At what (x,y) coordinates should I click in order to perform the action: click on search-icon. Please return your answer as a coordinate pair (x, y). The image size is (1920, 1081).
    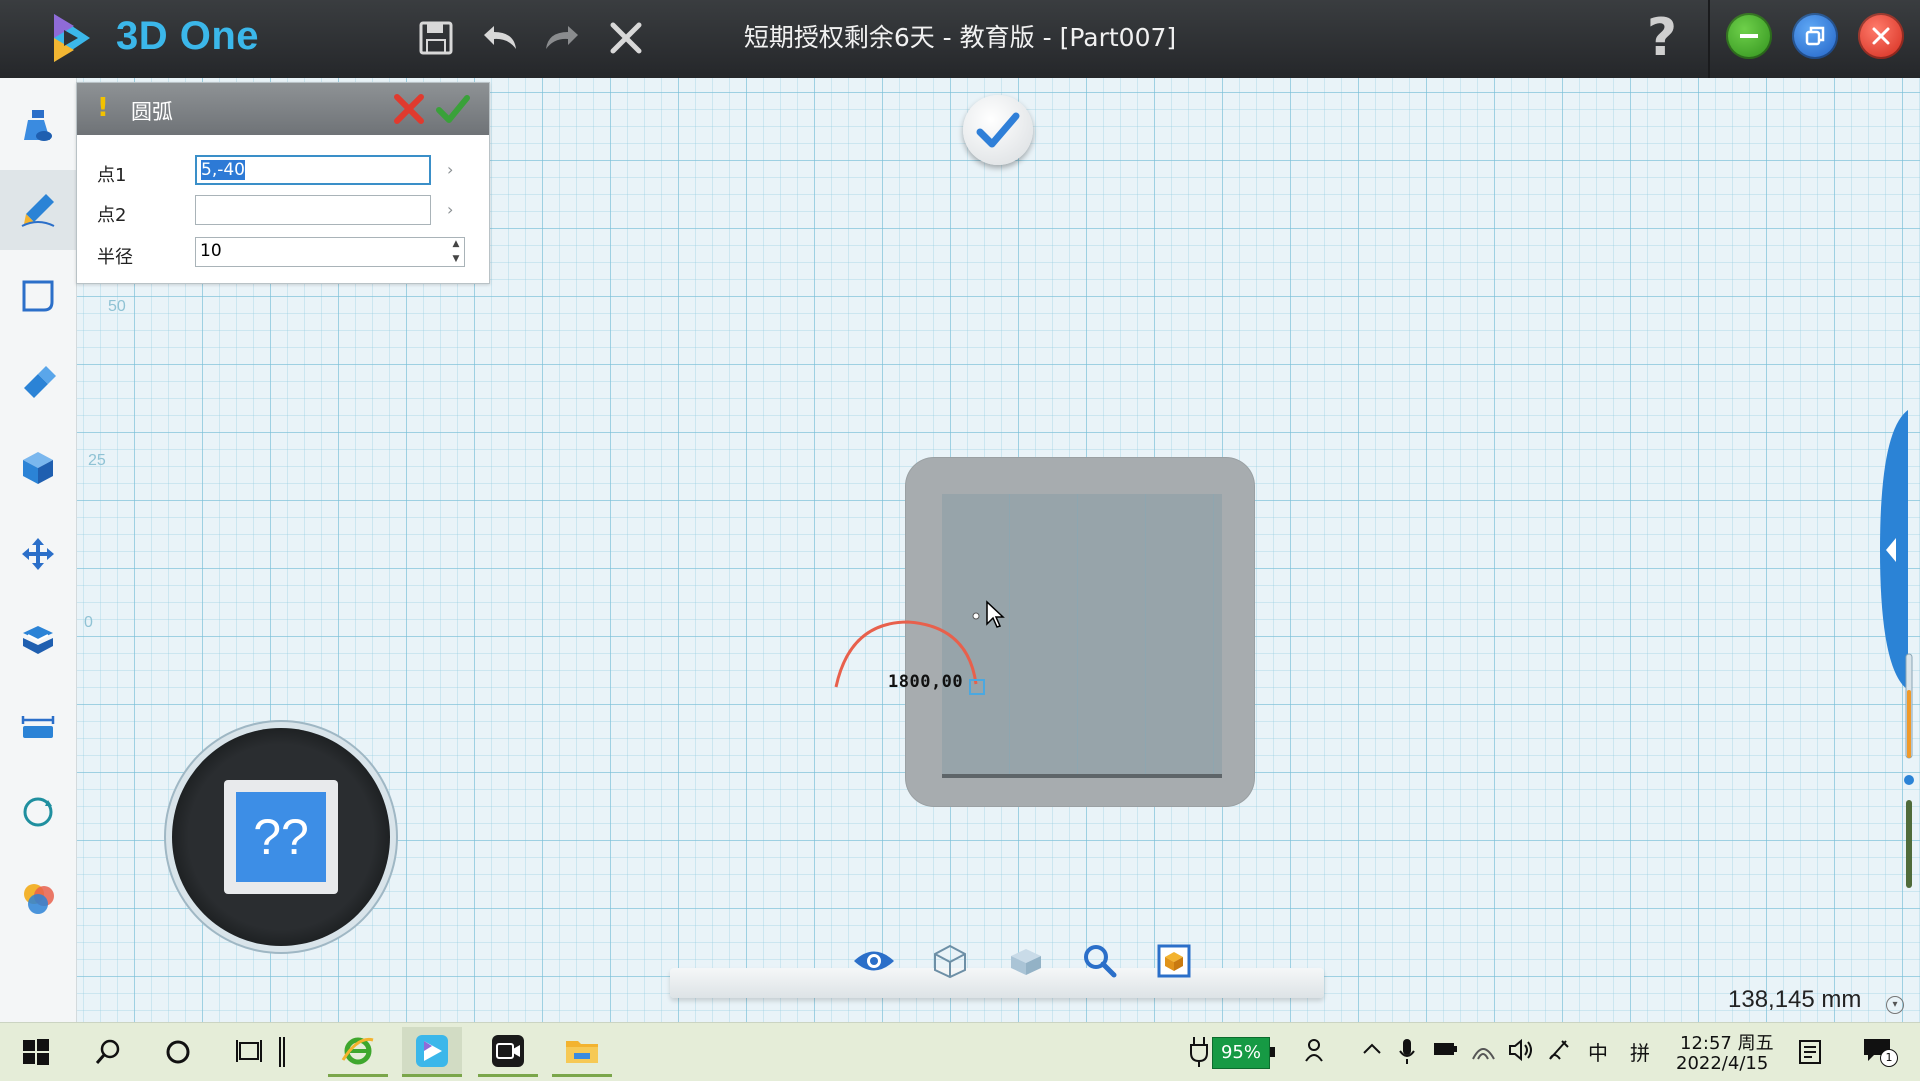
    Looking at the image, I should click on (107, 1051).